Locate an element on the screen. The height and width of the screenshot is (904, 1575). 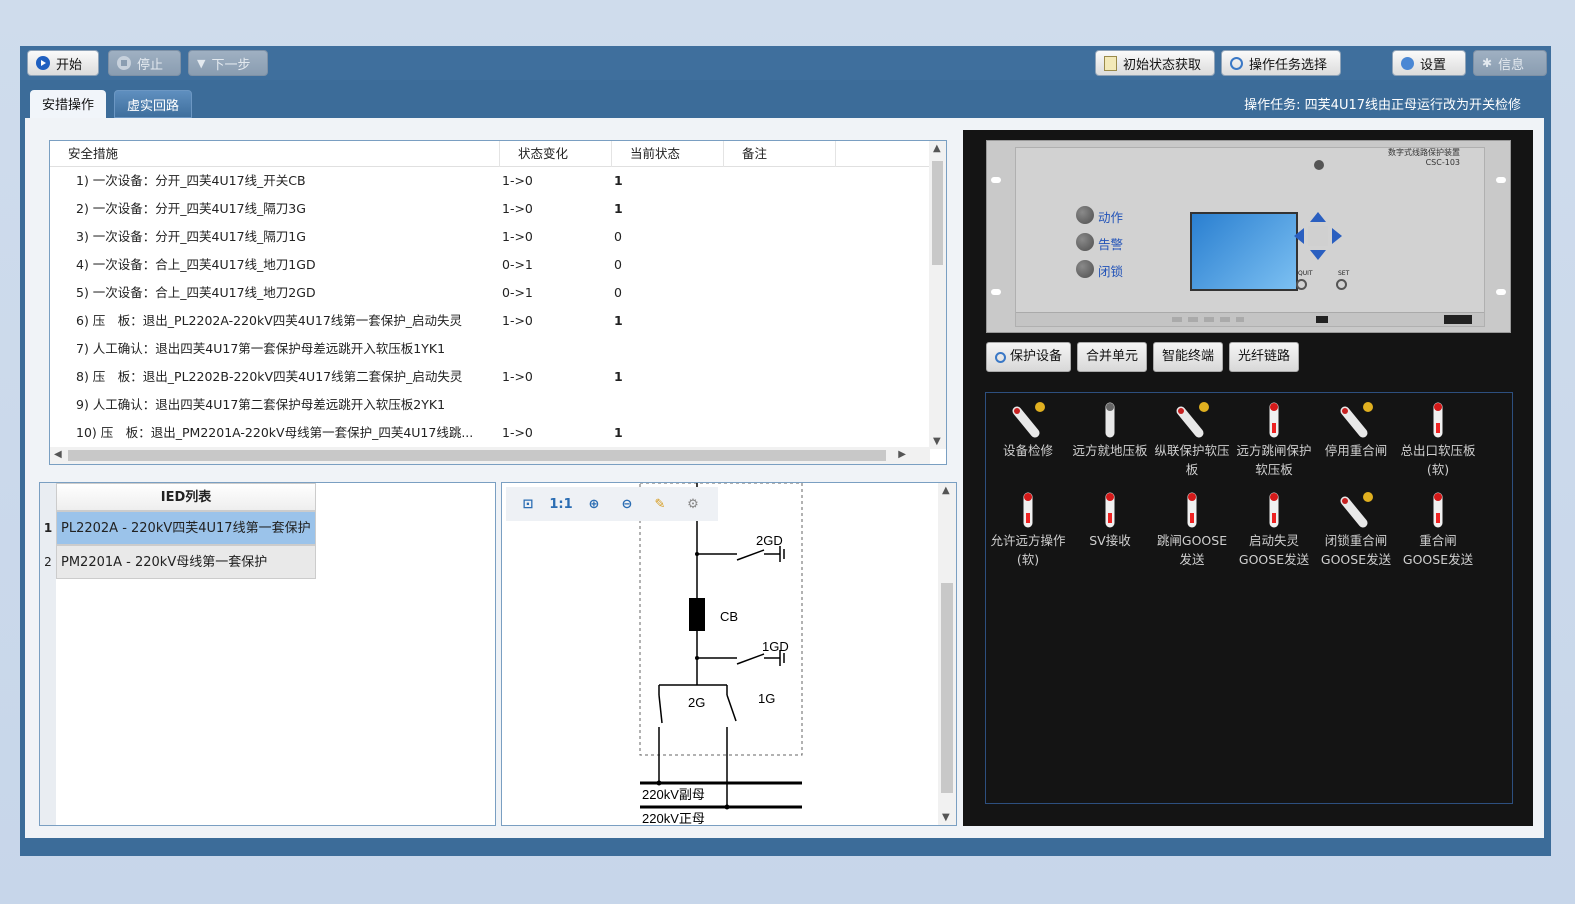
plate-label: 启动失灵GOOSE发送 is located at coordinates (1274, 550).